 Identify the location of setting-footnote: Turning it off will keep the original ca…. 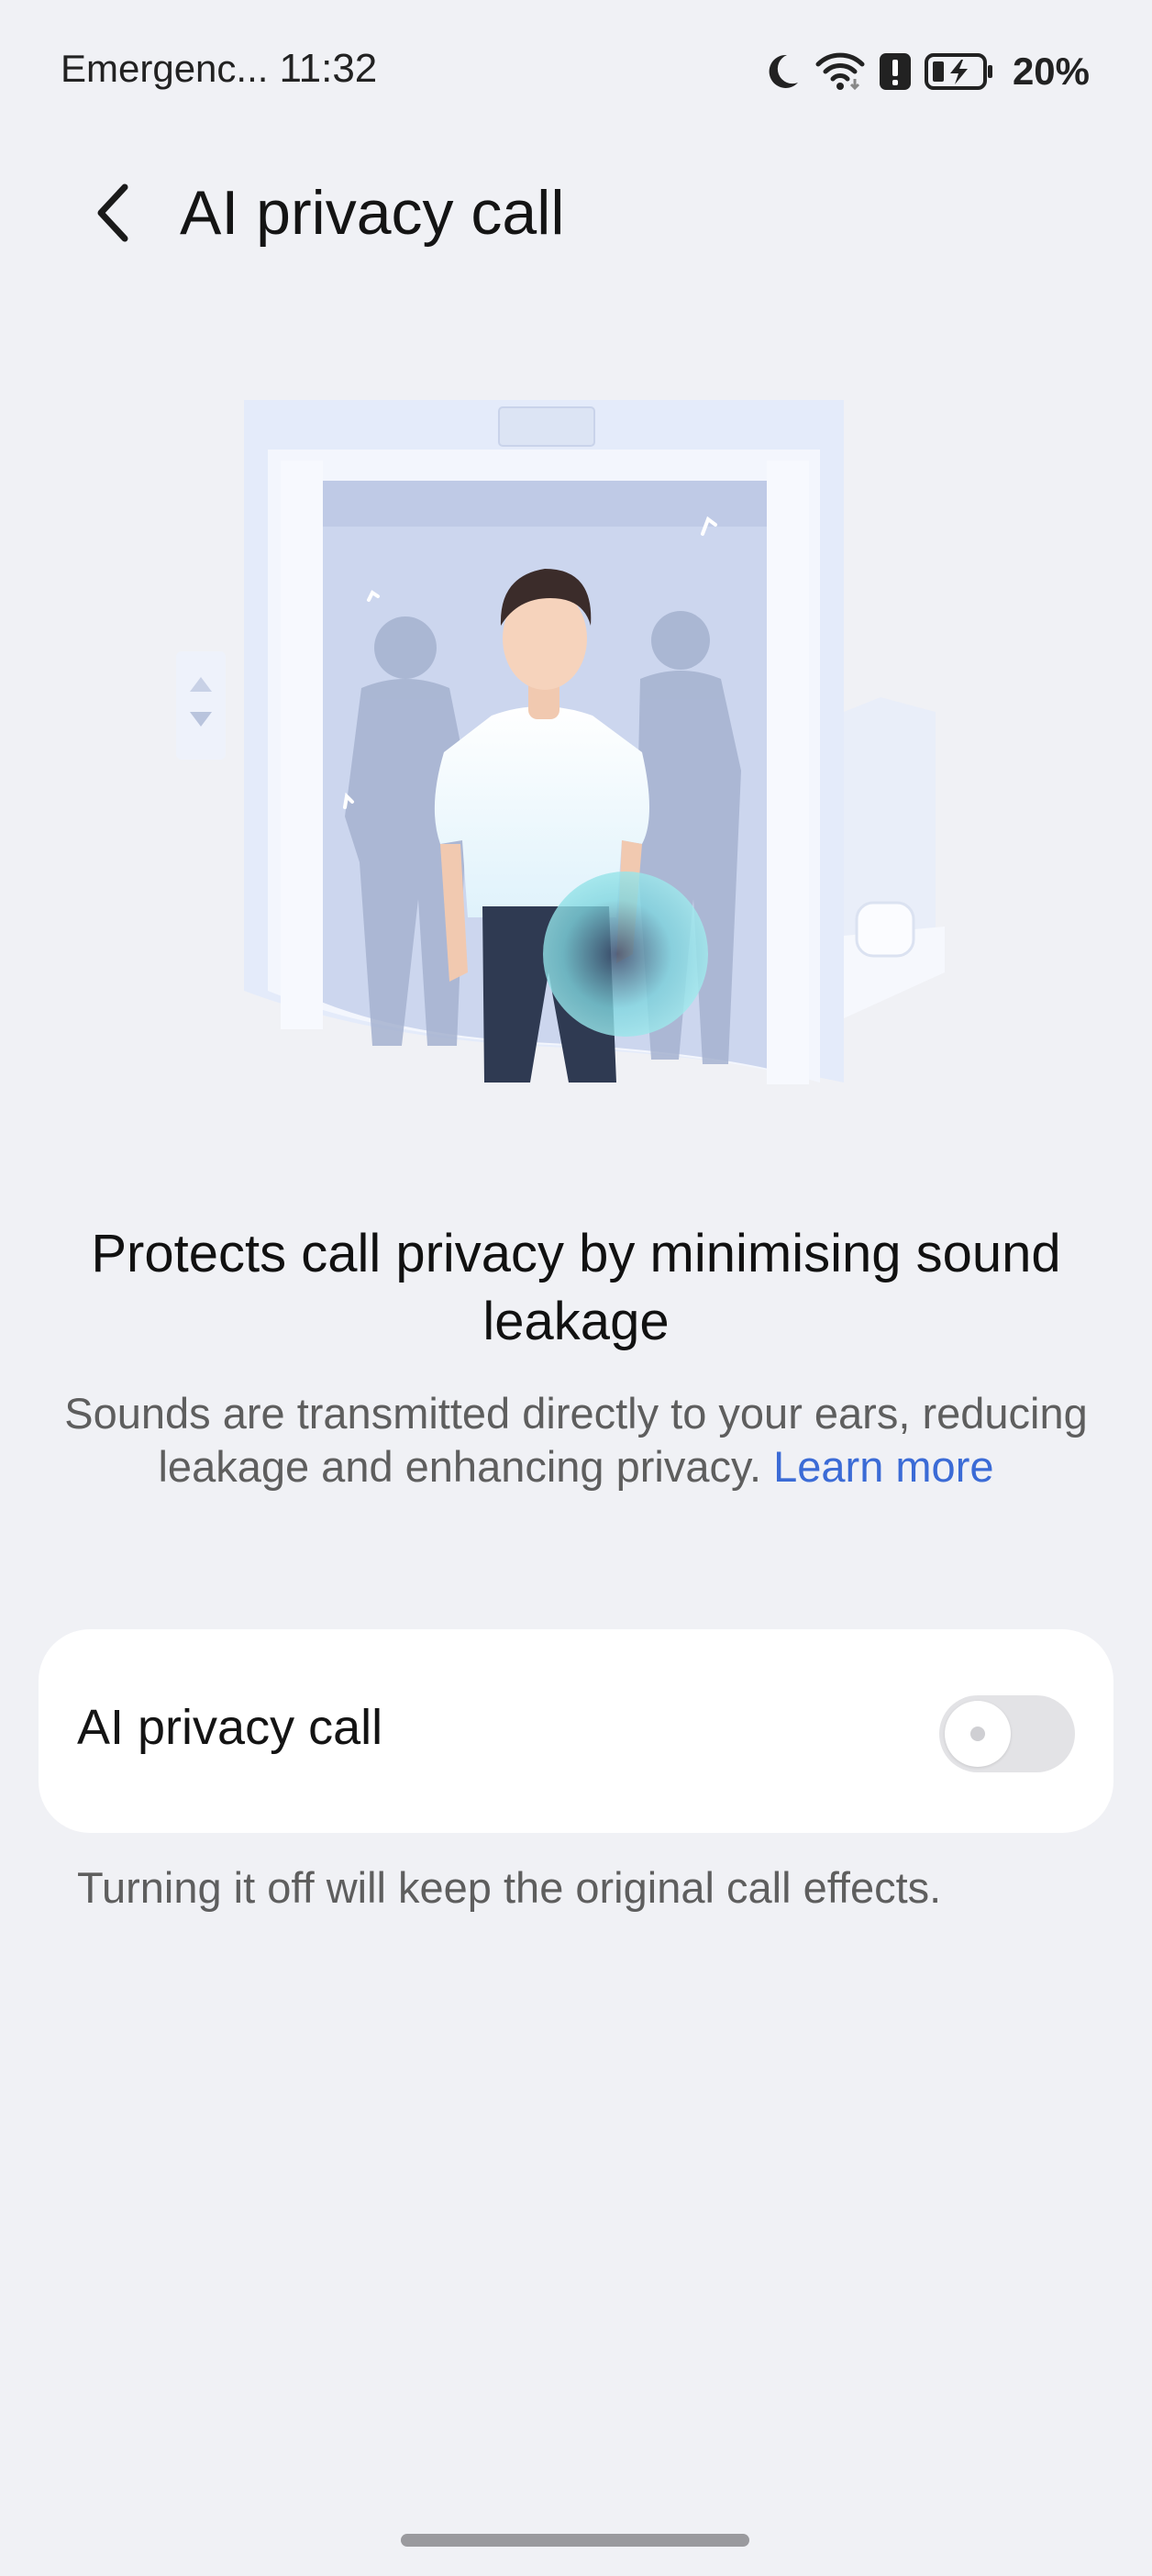
(509, 1887).